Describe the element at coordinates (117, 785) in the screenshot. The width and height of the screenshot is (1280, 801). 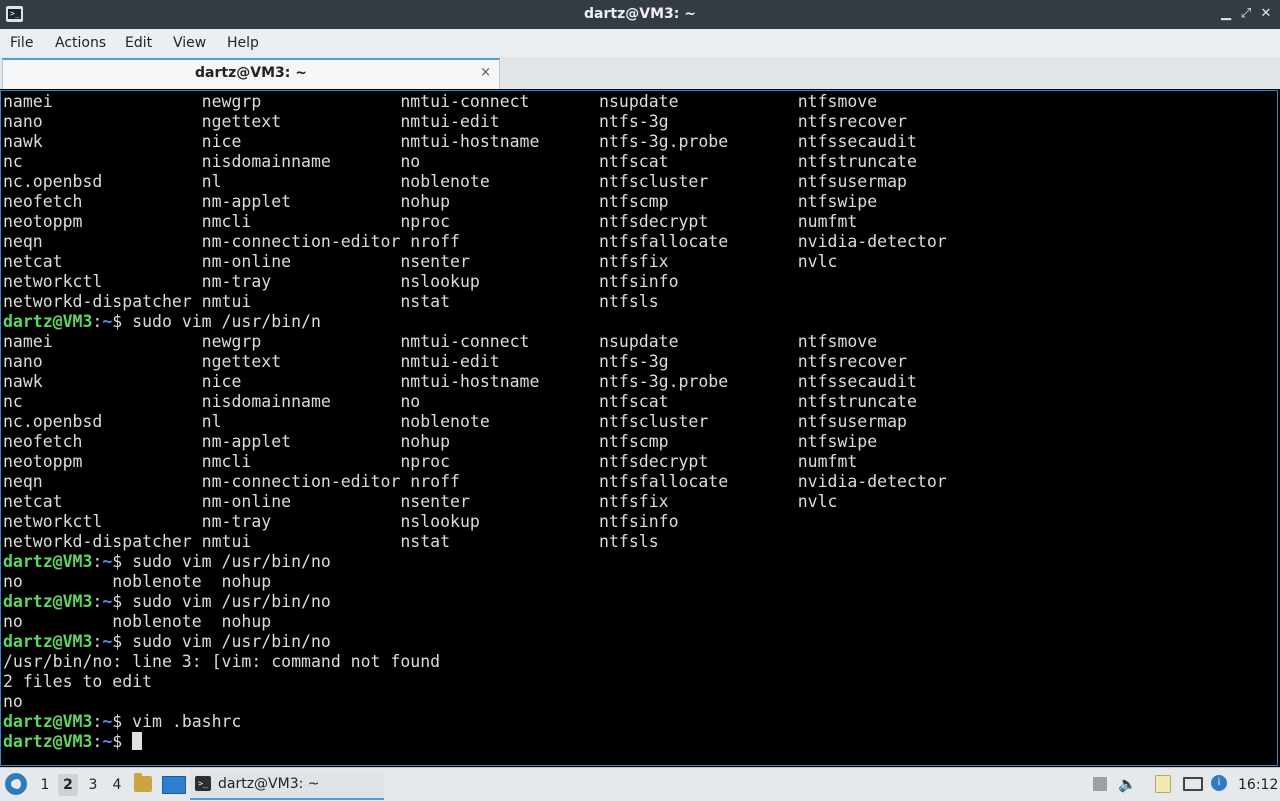
I see `workspace-4: 4` at that location.